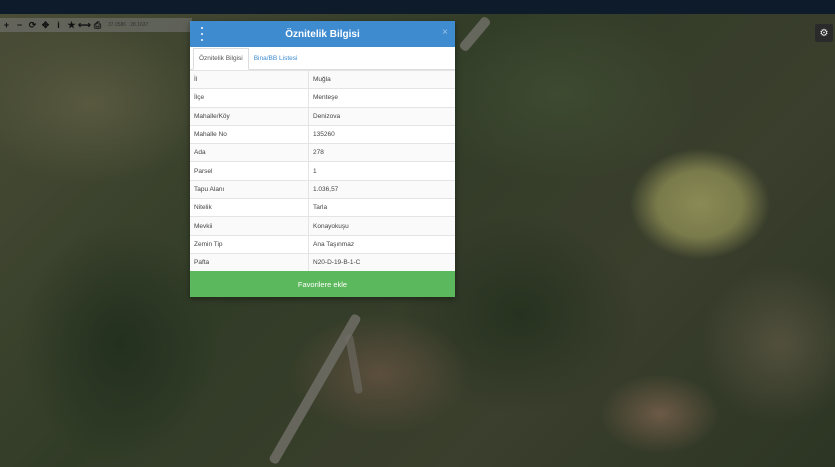 This screenshot has height=467, width=835. What do you see at coordinates (381, 226) in the screenshot?
I see `attribute-value: Konayokuşu` at bounding box center [381, 226].